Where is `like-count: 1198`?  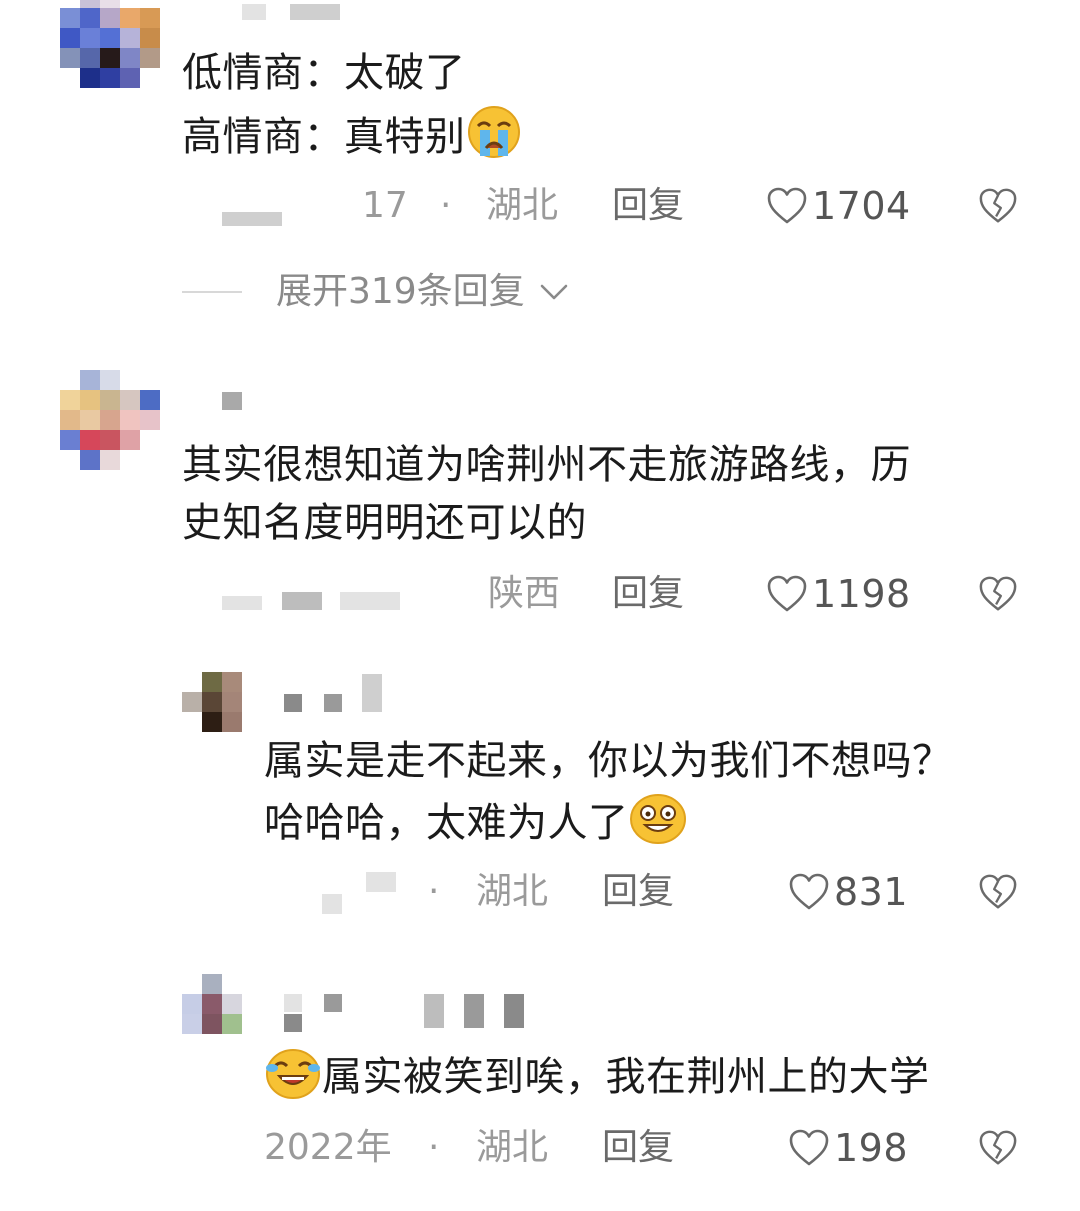
like-count: 1198 is located at coordinates (861, 594).